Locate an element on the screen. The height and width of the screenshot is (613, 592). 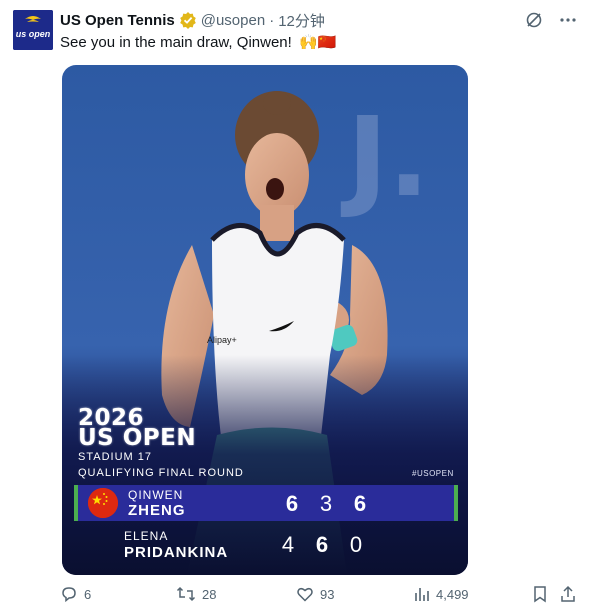
bookmark-button is located at coordinates (540, 594).